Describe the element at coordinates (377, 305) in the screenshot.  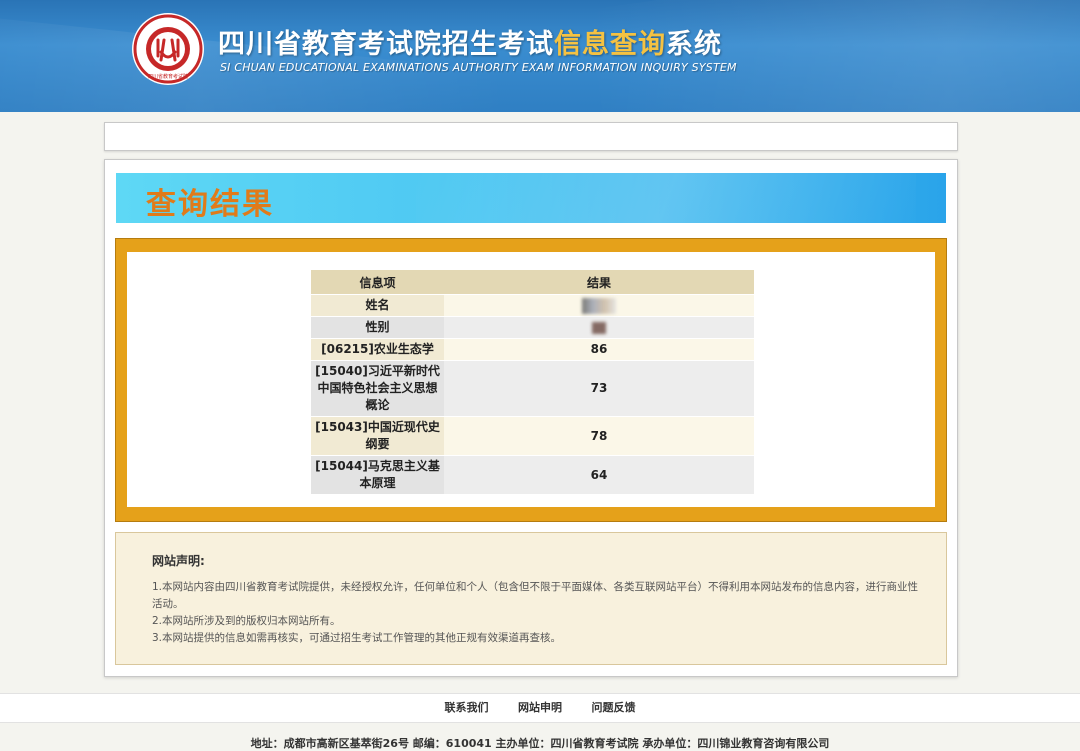
I see `row-item-label: 姓名` at that location.